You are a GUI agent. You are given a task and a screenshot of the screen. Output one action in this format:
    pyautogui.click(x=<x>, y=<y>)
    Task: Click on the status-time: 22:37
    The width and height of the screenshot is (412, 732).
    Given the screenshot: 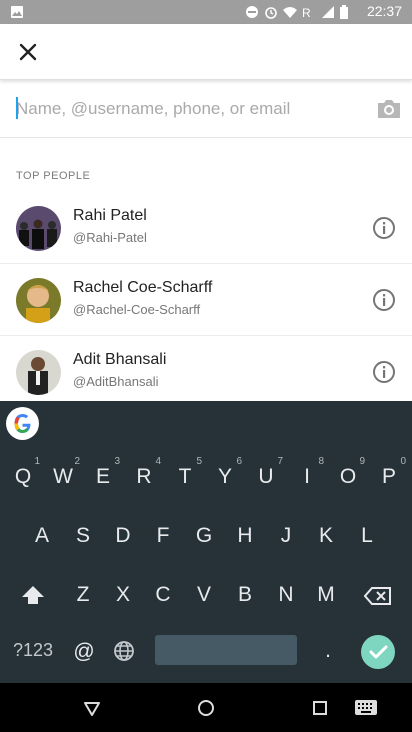 What is the action you would take?
    pyautogui.click(x=384, y=11)
    